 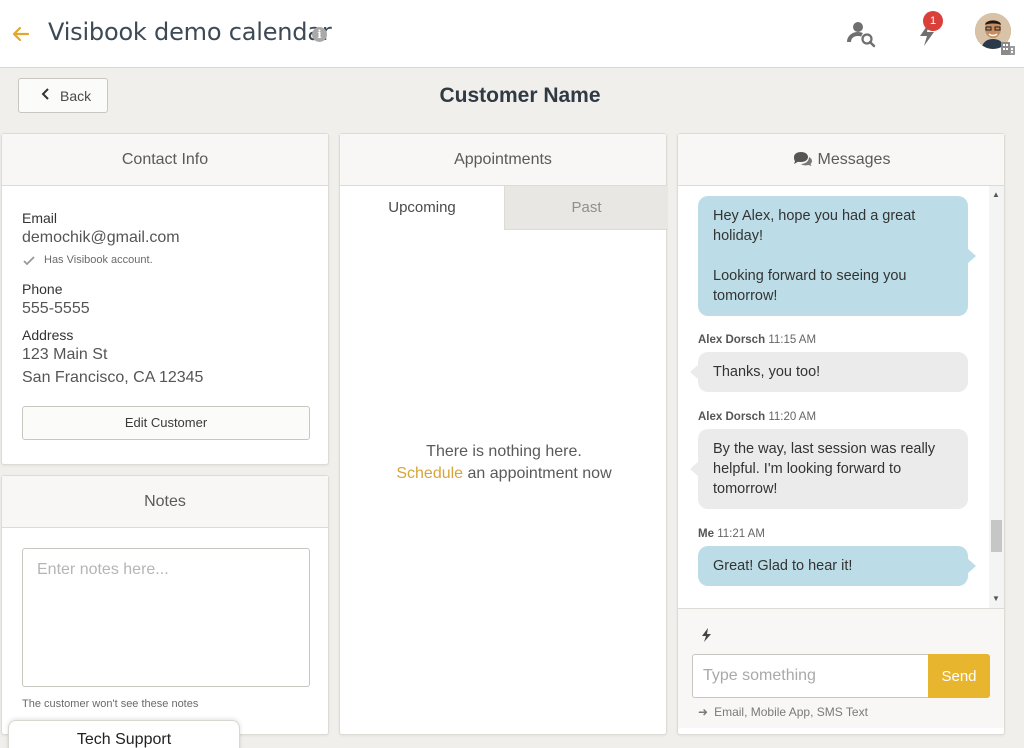 What do you see at coordinates (741, 534) in the screenshot?
I see `message-time: 11:21 AM` at bounding box center [741, 534].